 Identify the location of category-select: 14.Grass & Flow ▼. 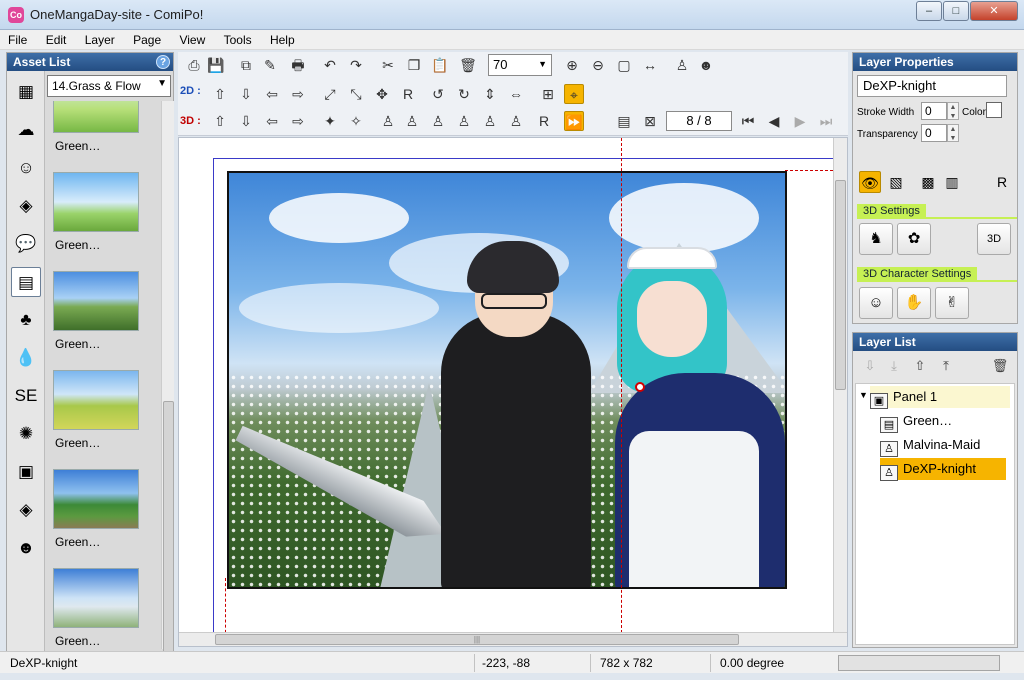
(109, 86).